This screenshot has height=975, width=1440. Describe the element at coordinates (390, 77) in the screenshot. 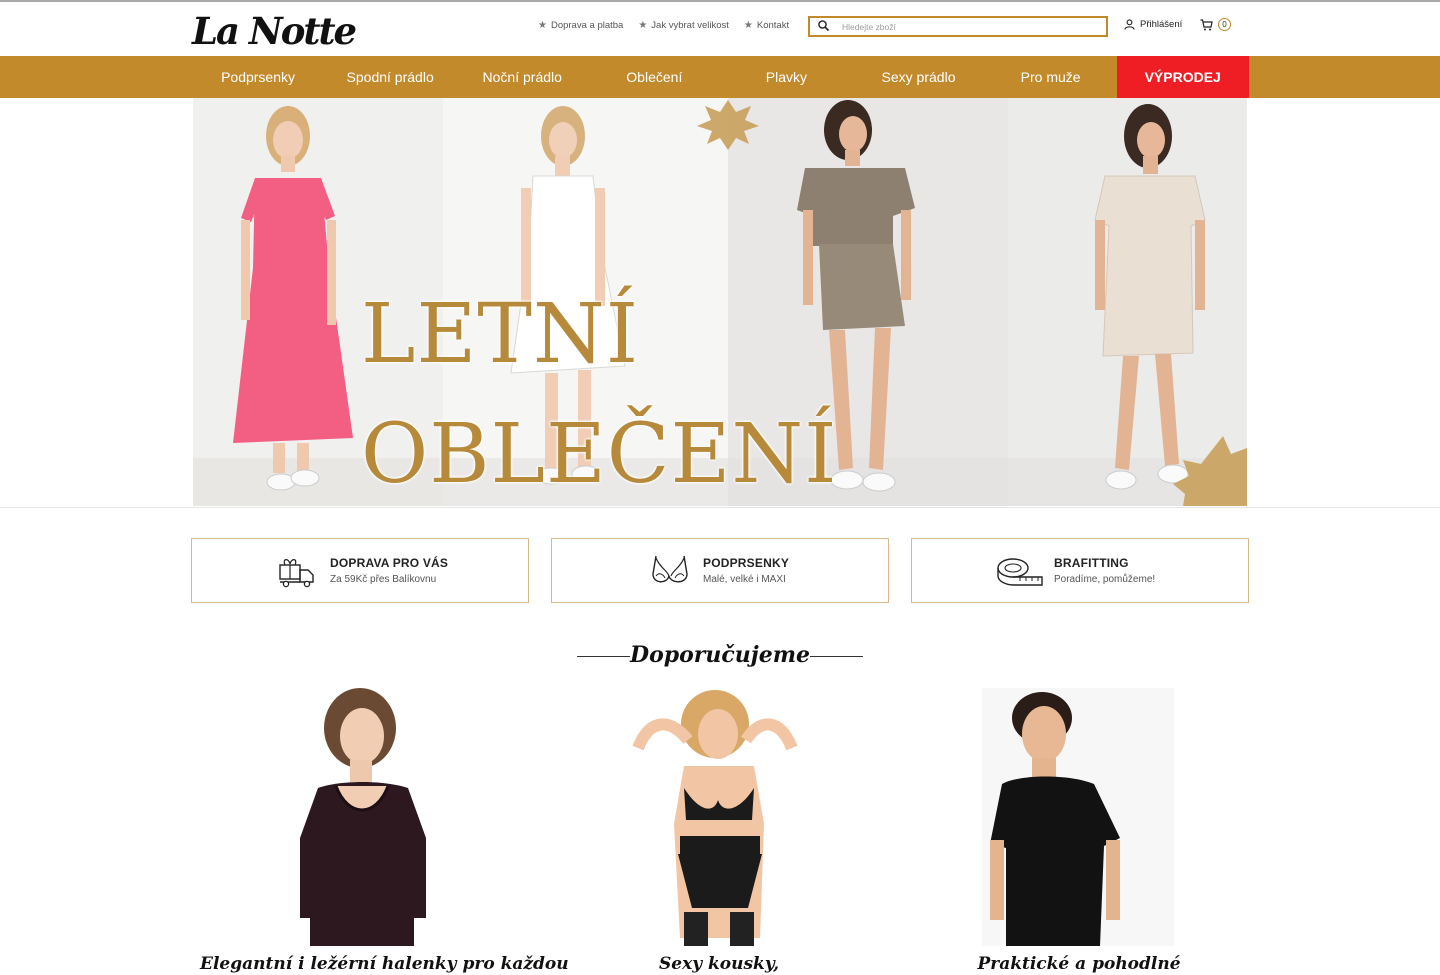

I see `nav-item-underwear: Spodní prádlo` at that location.